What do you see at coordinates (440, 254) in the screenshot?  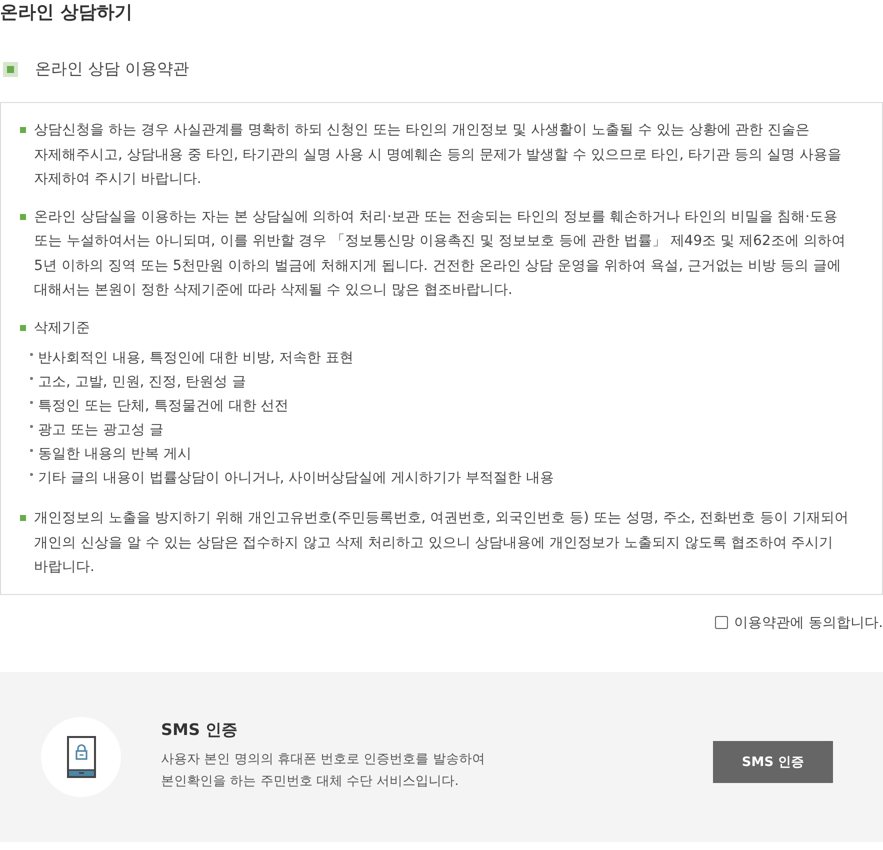 I see `terms-paragraph: 온라인 상담실을 이용하는 자는 본 상담실에 의하여 처리·보관 또는 전송되는 타인의 정보를 훼손하거나 타인의 비밀을 침해·도용 또는 누설하여서는 아니되며, 이를 위반할 경우 「정보통신망 이용촉진 및 정보보호 등에 관한 법률」 제49조 및 제62조에 의하여 5년 이하의 징역 또는 5천만원 이하의 벌금에 처해지게 됩니다. 건전한 온라인 상담 운영을 위하여 욕설, 근거없는 비방 등의 글에 대해서는 본원이 정한 삭제기준에 따라 삭제될 수 있으니 많은 협조바랍니다.` at bounding box center [440, 254].